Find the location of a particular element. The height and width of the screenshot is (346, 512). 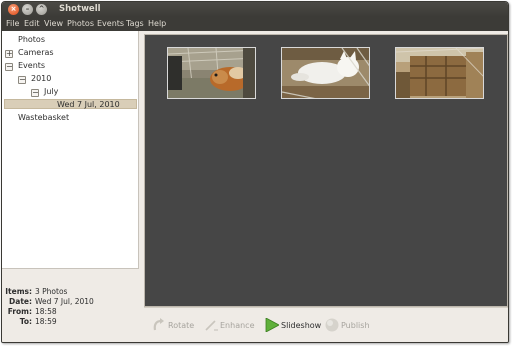

date-label: Date: is located at coordinates (20, 301).